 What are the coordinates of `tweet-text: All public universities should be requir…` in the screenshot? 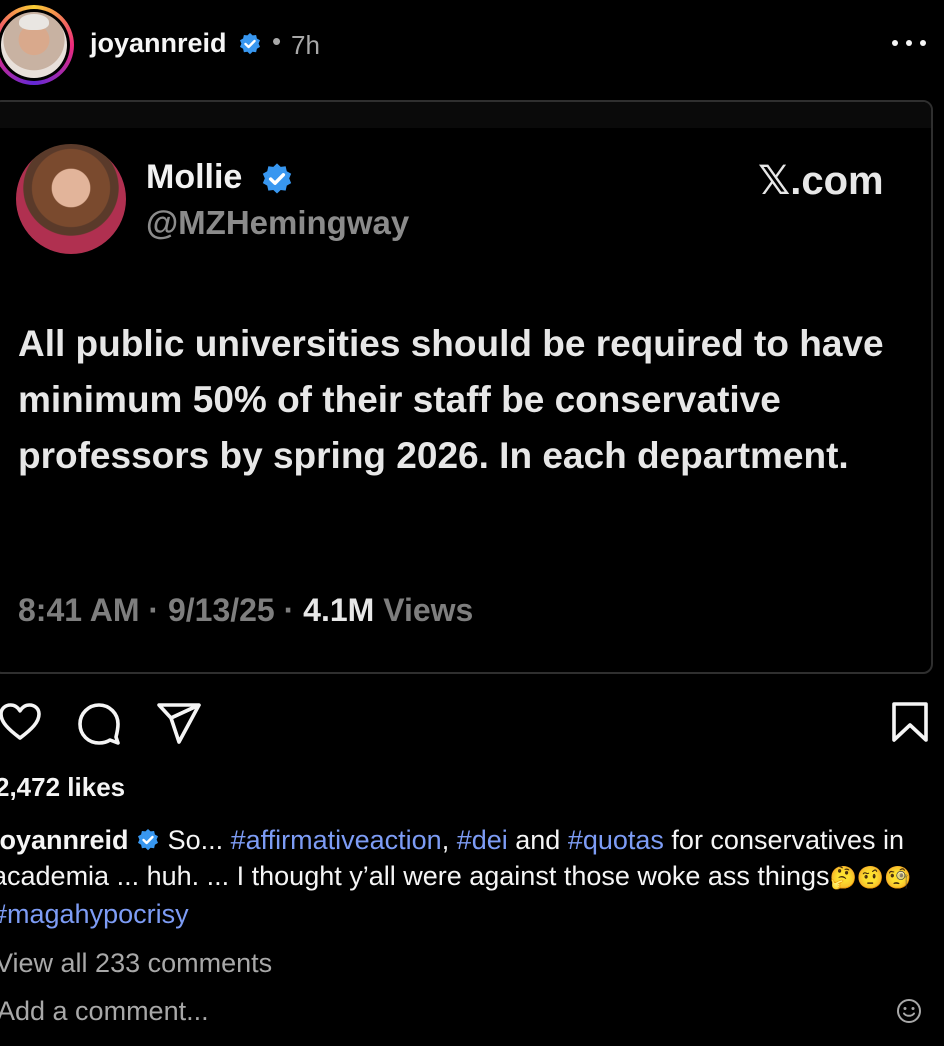 It's located at (451, 399).